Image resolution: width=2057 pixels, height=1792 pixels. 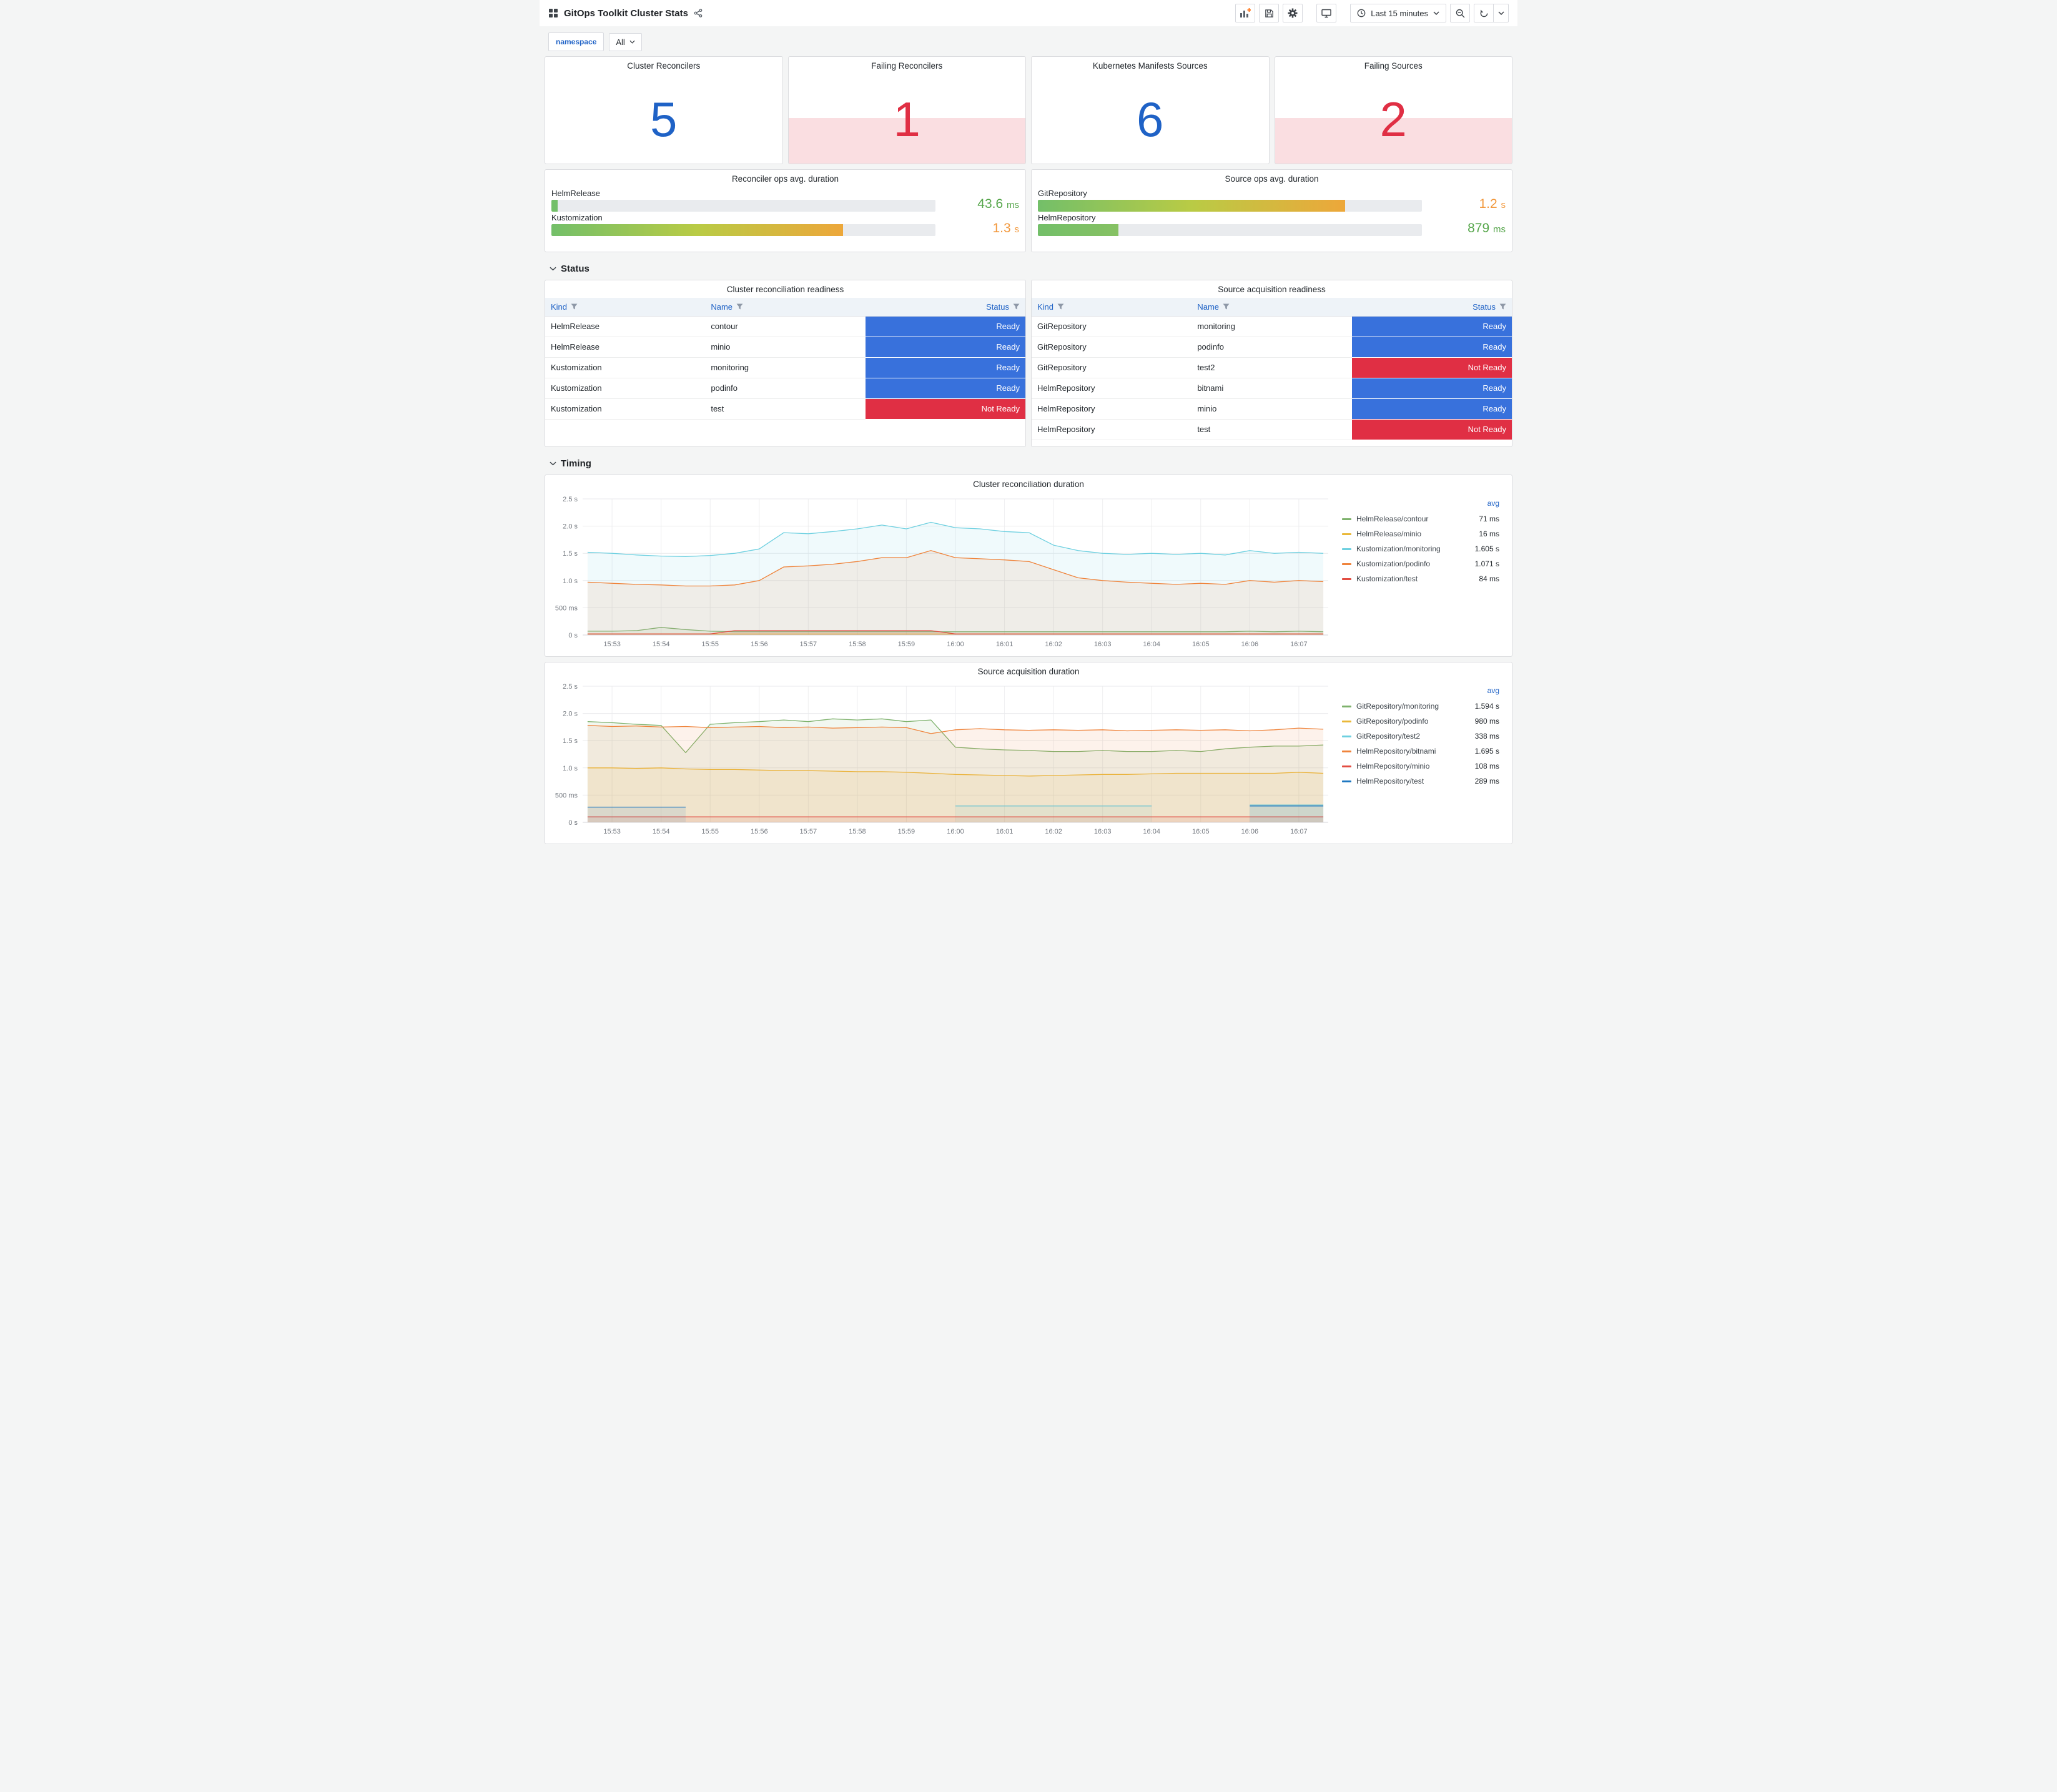 I want to click on panel-title: Source acquisition duration, so click(x=1028, y=671).